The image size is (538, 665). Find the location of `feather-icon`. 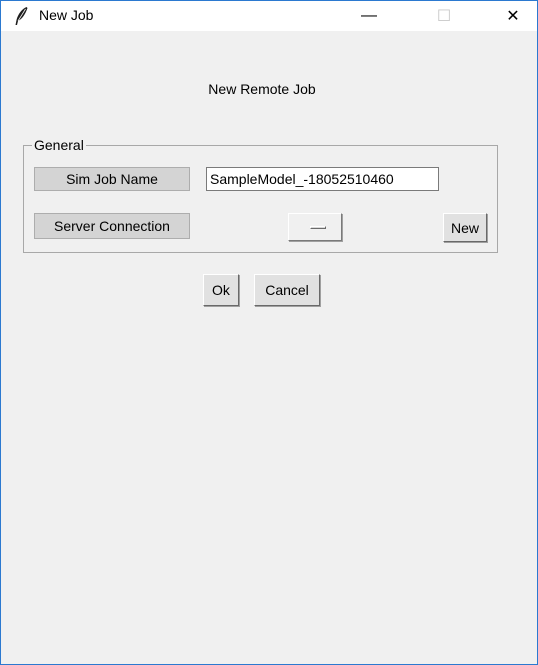

feather-icon is located at coordinates (21, 16).